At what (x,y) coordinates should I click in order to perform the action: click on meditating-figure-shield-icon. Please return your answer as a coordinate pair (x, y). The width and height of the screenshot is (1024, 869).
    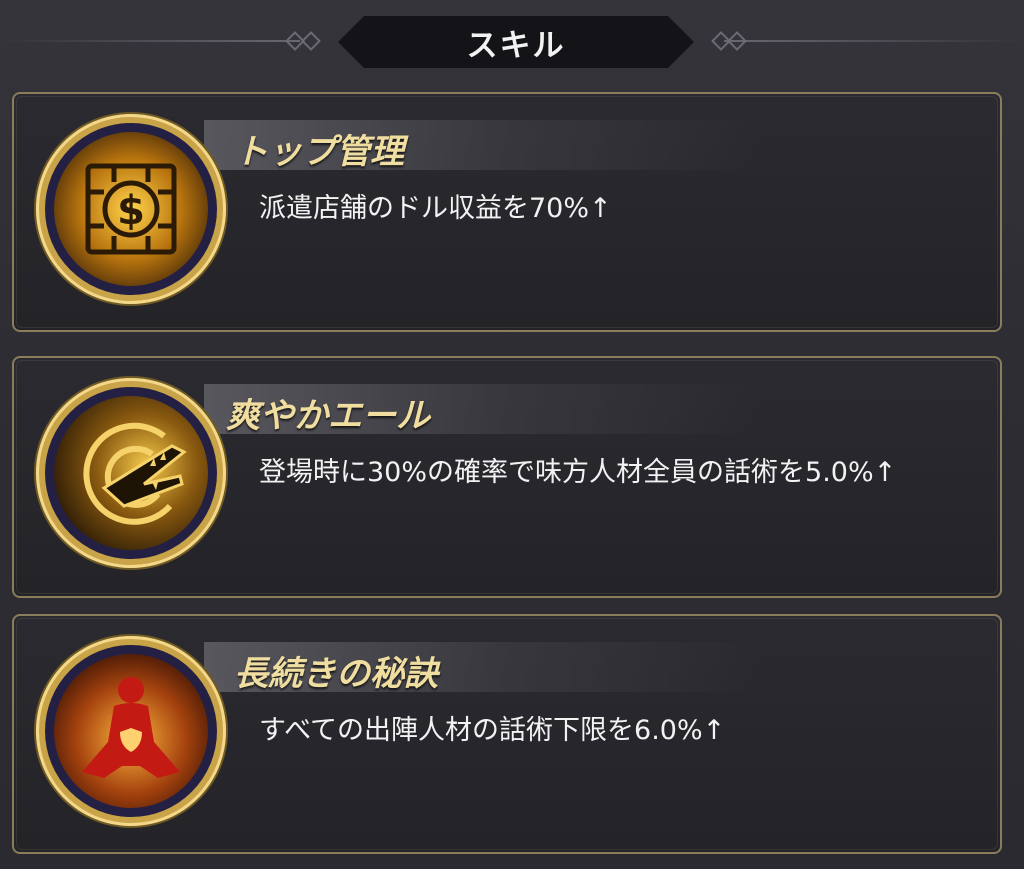
    Looking at the image, I should click on (131, 731).